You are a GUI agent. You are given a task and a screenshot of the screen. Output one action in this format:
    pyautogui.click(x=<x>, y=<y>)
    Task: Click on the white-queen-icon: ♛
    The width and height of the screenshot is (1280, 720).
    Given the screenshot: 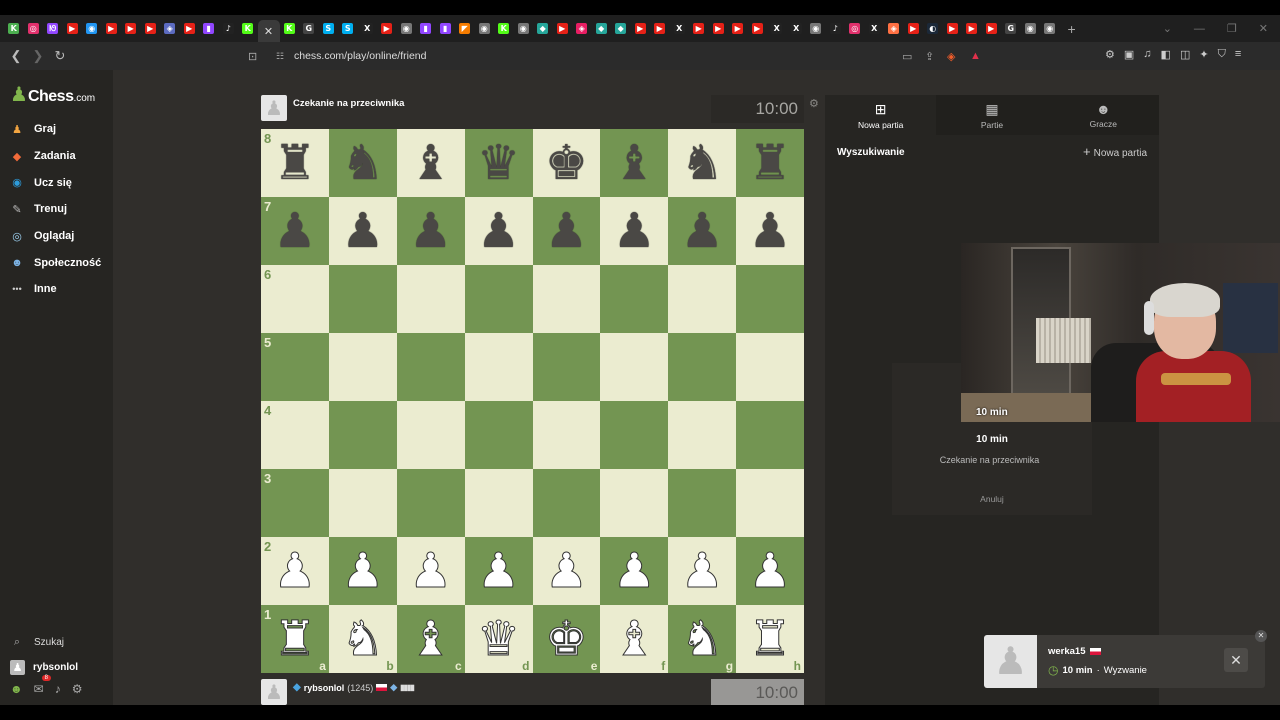 What is the action you would take?
    pyautogui.click(x=499, y=639)
    